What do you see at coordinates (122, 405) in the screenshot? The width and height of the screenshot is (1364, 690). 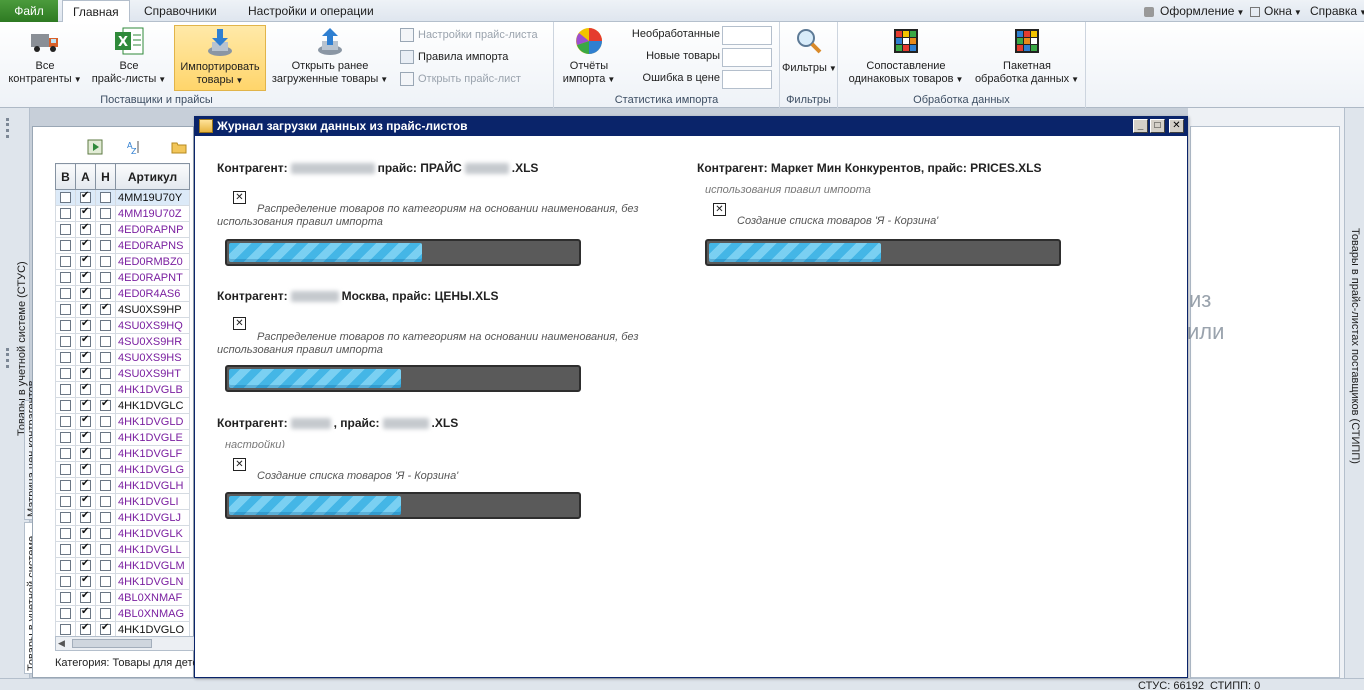 I see `table-row: 4HK1DVGLC` at bounding box center [122, 405].